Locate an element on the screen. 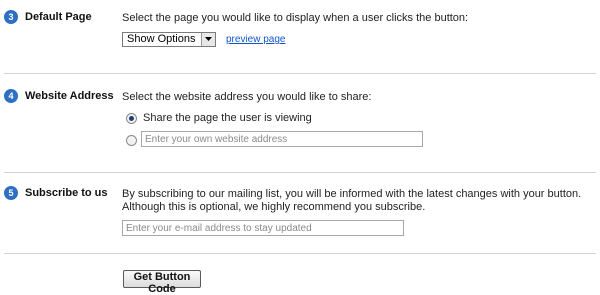  preview-page-link: preview page is located at coordinates (255, 39).